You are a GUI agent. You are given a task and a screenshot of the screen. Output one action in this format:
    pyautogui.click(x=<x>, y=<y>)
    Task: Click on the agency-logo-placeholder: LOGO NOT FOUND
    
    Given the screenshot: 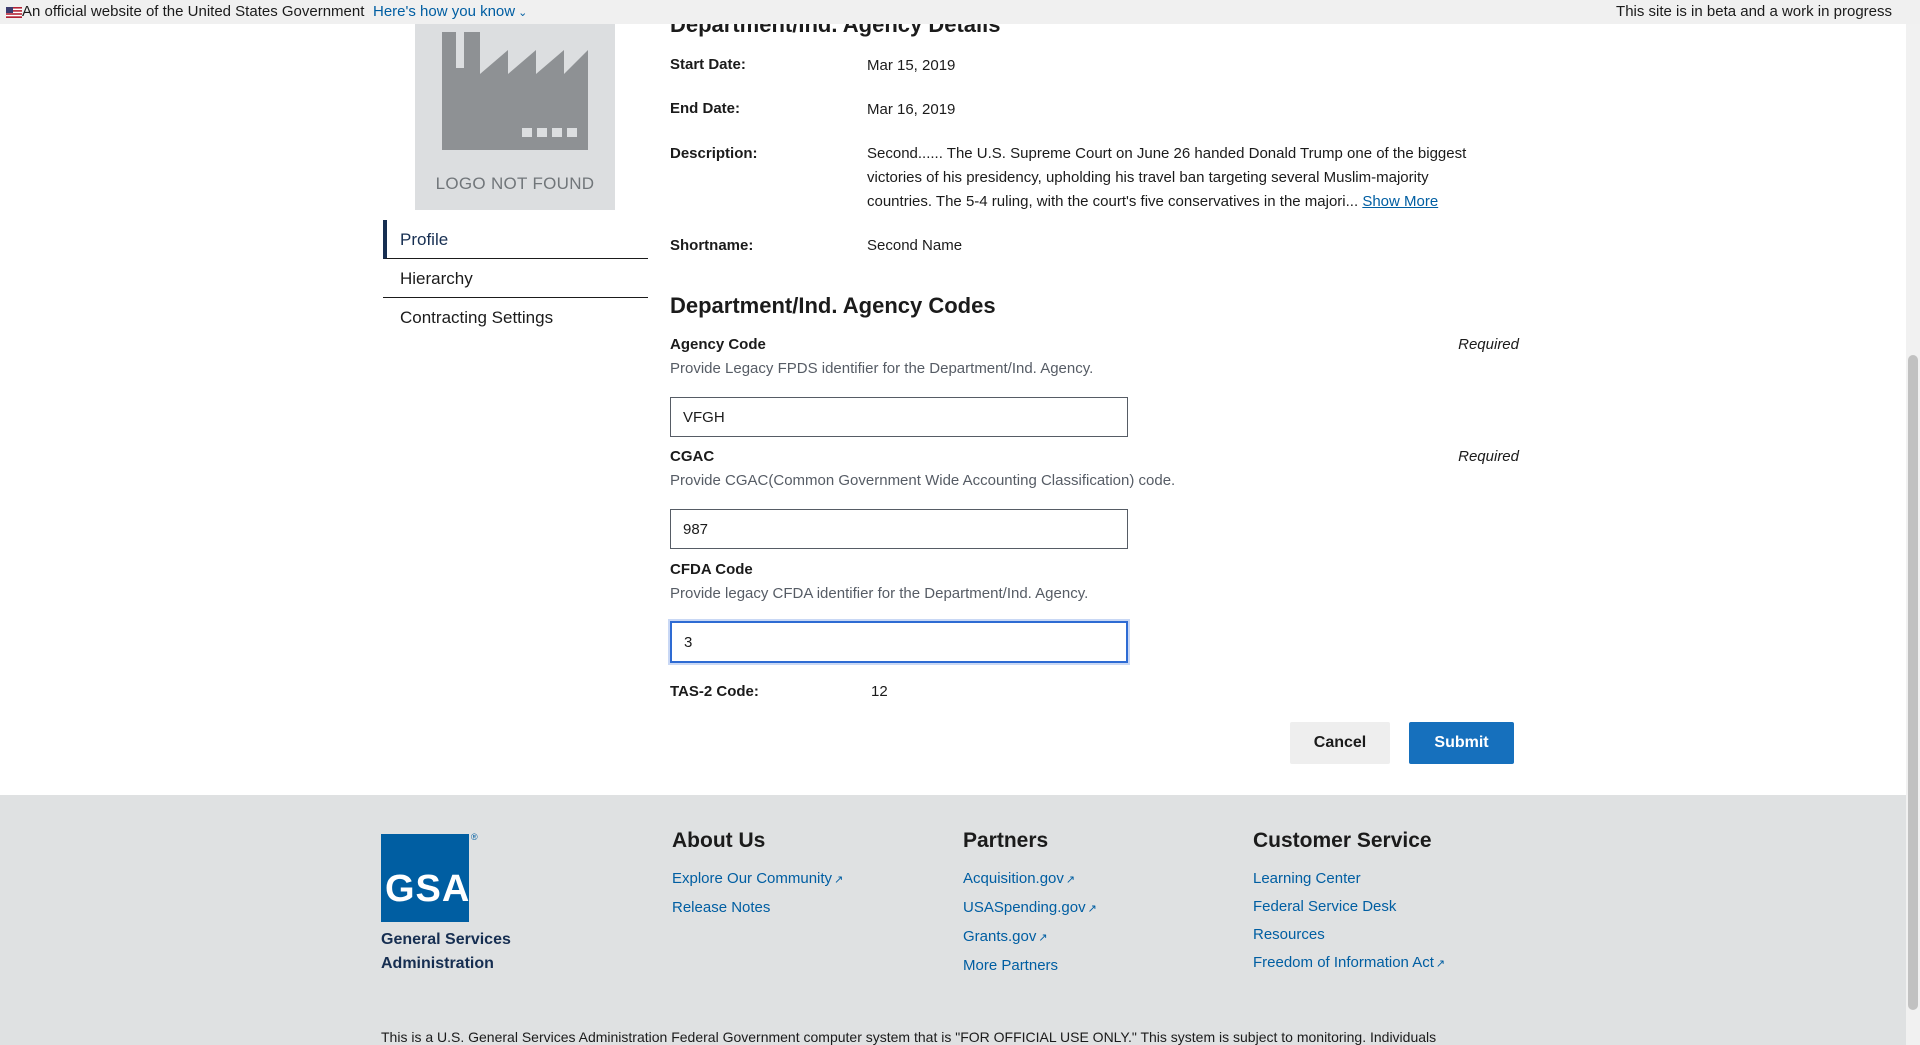 What is the action you would take?
    pyautogui.click(x=515, y=117)
    